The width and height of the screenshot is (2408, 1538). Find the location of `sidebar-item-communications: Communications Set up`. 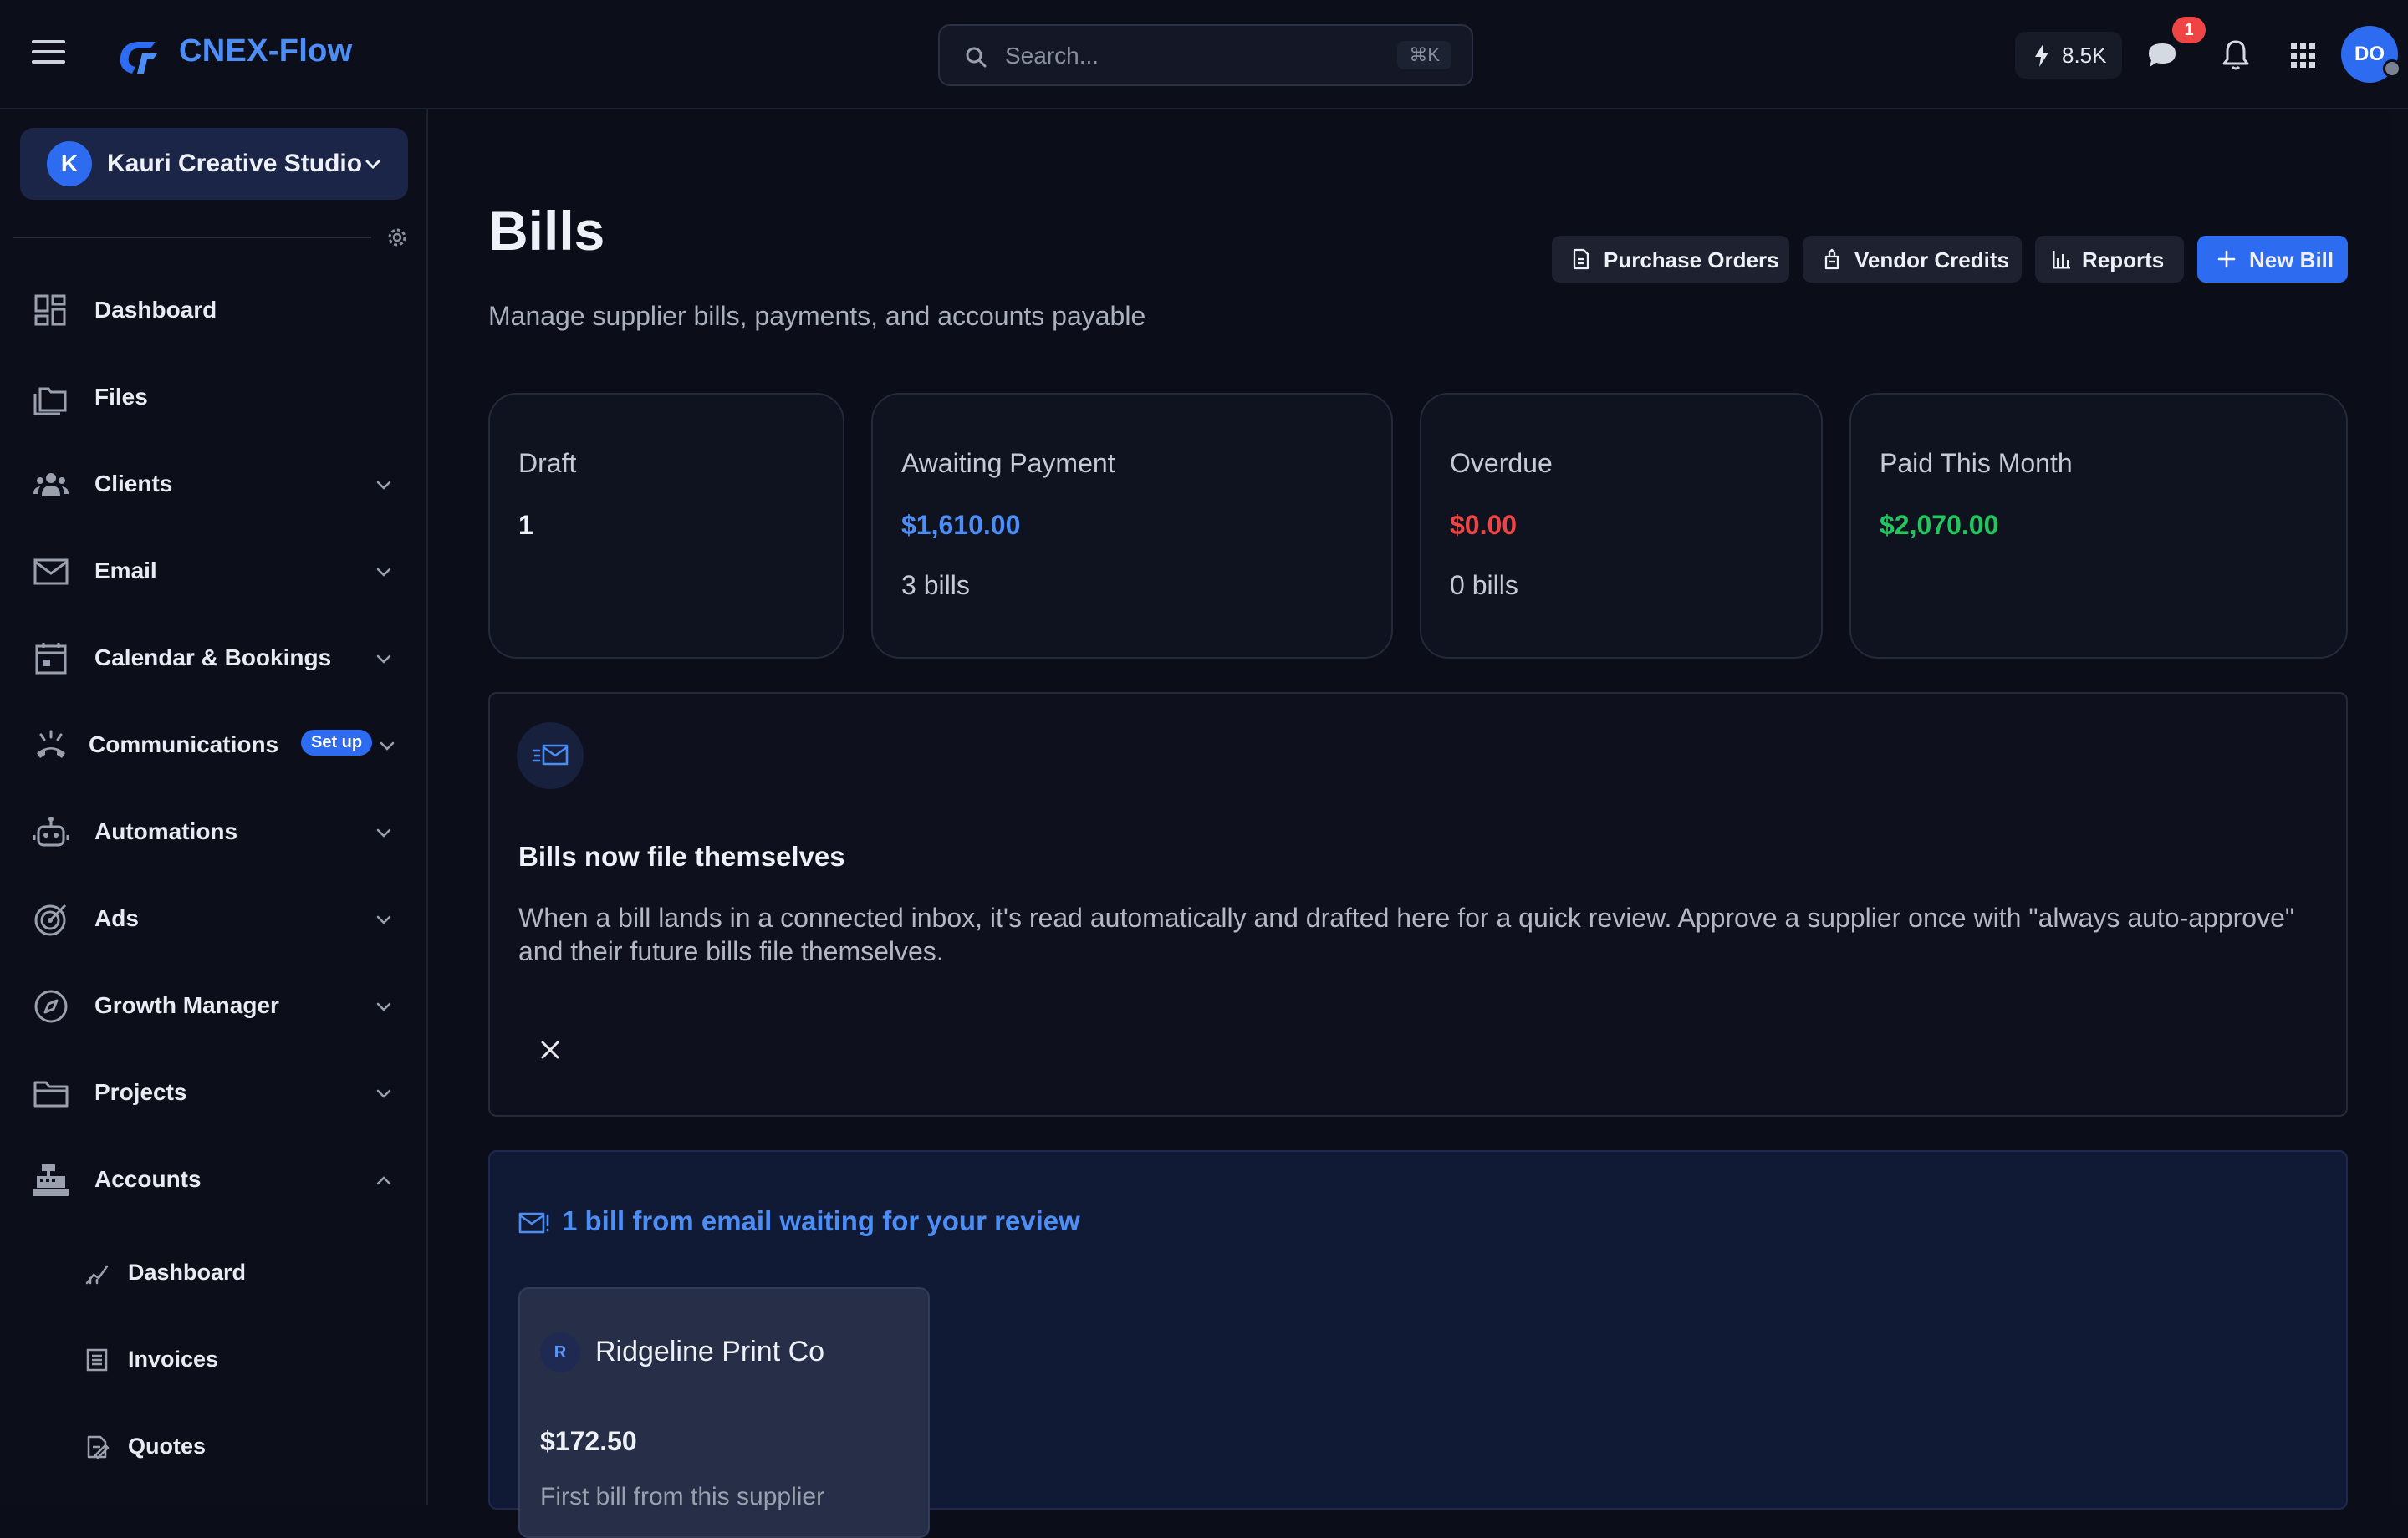

sidebar-item-communications: Communications Set up is located at coordinates (213, 745).